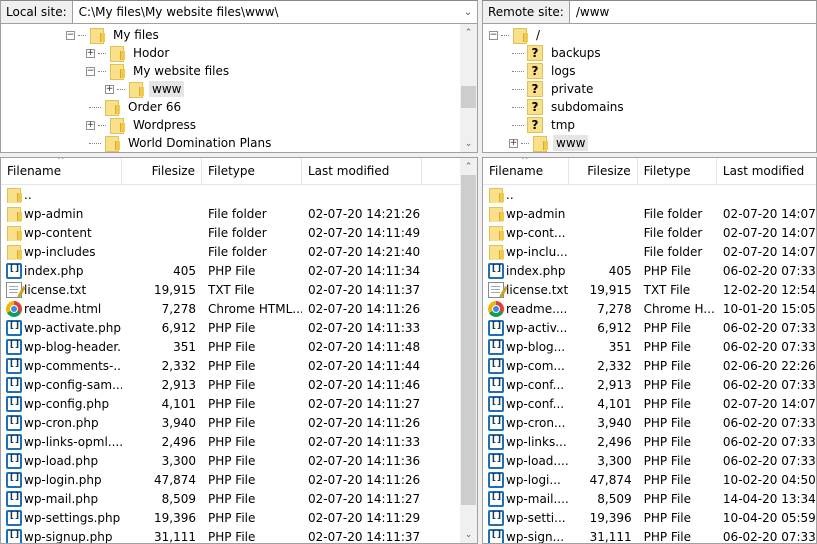  Describe the element at coordinates (61, 233) in the screenshot. I see `file-name-cell: wp-content` at that location.